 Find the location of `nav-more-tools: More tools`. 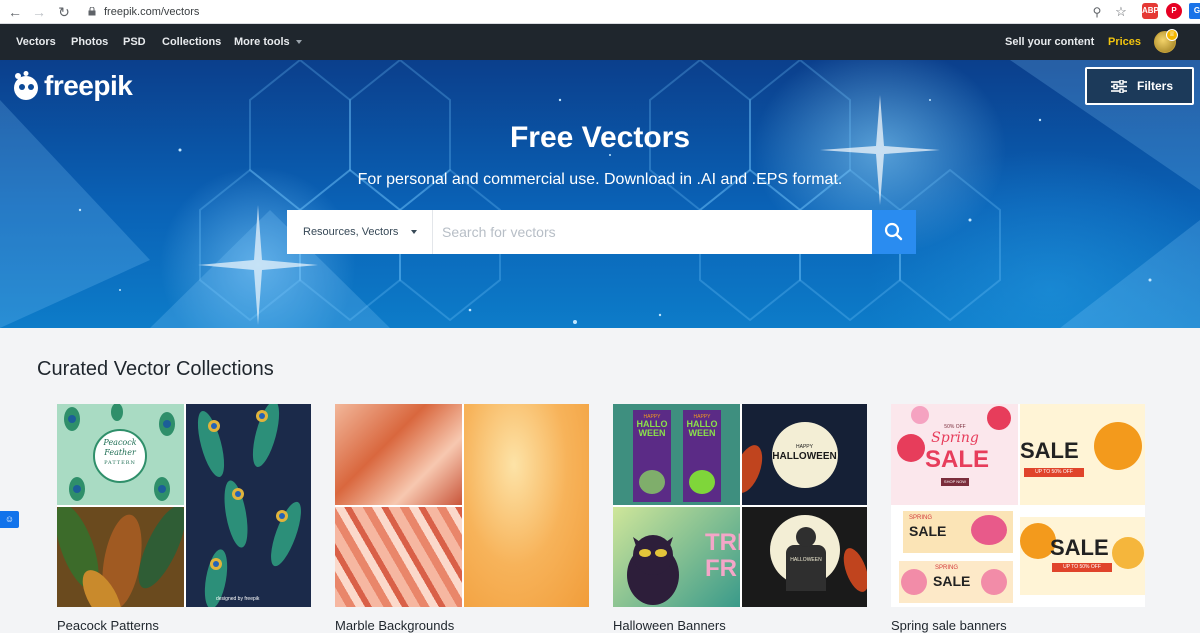

nav-more-tools: More tools is located at coordinates (268, 42).